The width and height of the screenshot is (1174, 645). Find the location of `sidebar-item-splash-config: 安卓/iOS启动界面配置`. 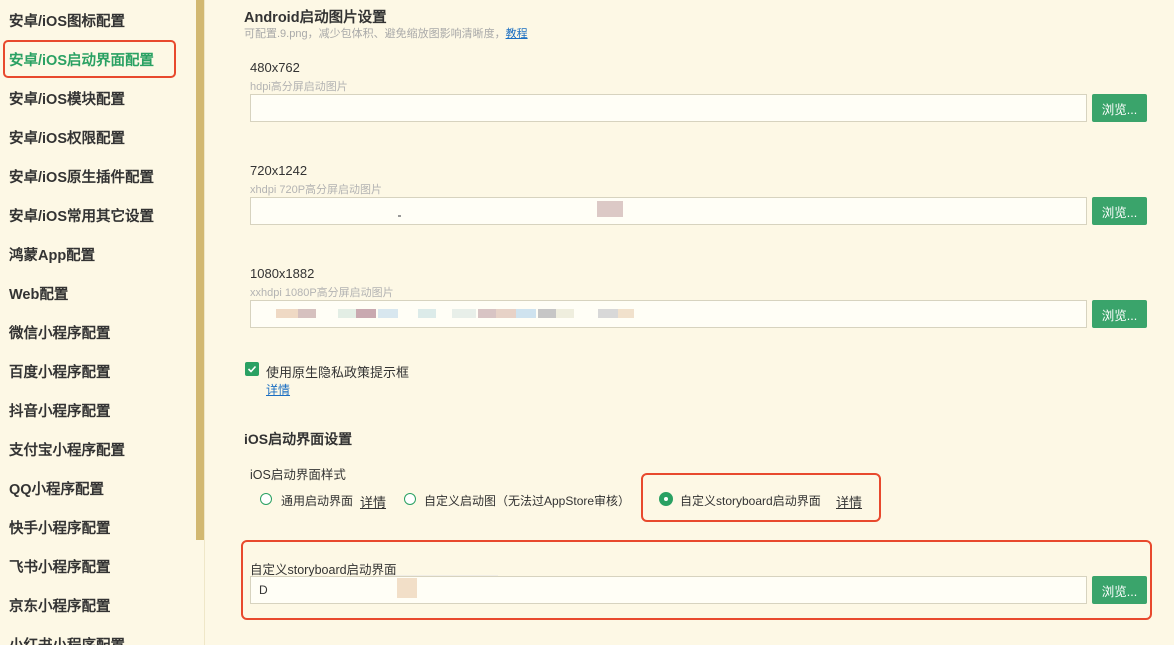

sidebar-item-splash-config: 安卓/iOS启动界面配置 is located at coordinates (81, 61).